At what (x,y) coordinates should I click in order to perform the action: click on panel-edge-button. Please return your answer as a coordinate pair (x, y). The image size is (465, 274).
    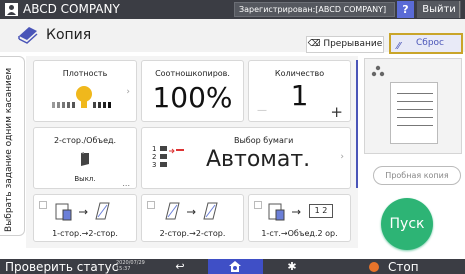
    Looking at the image, I should click on (462, 9).